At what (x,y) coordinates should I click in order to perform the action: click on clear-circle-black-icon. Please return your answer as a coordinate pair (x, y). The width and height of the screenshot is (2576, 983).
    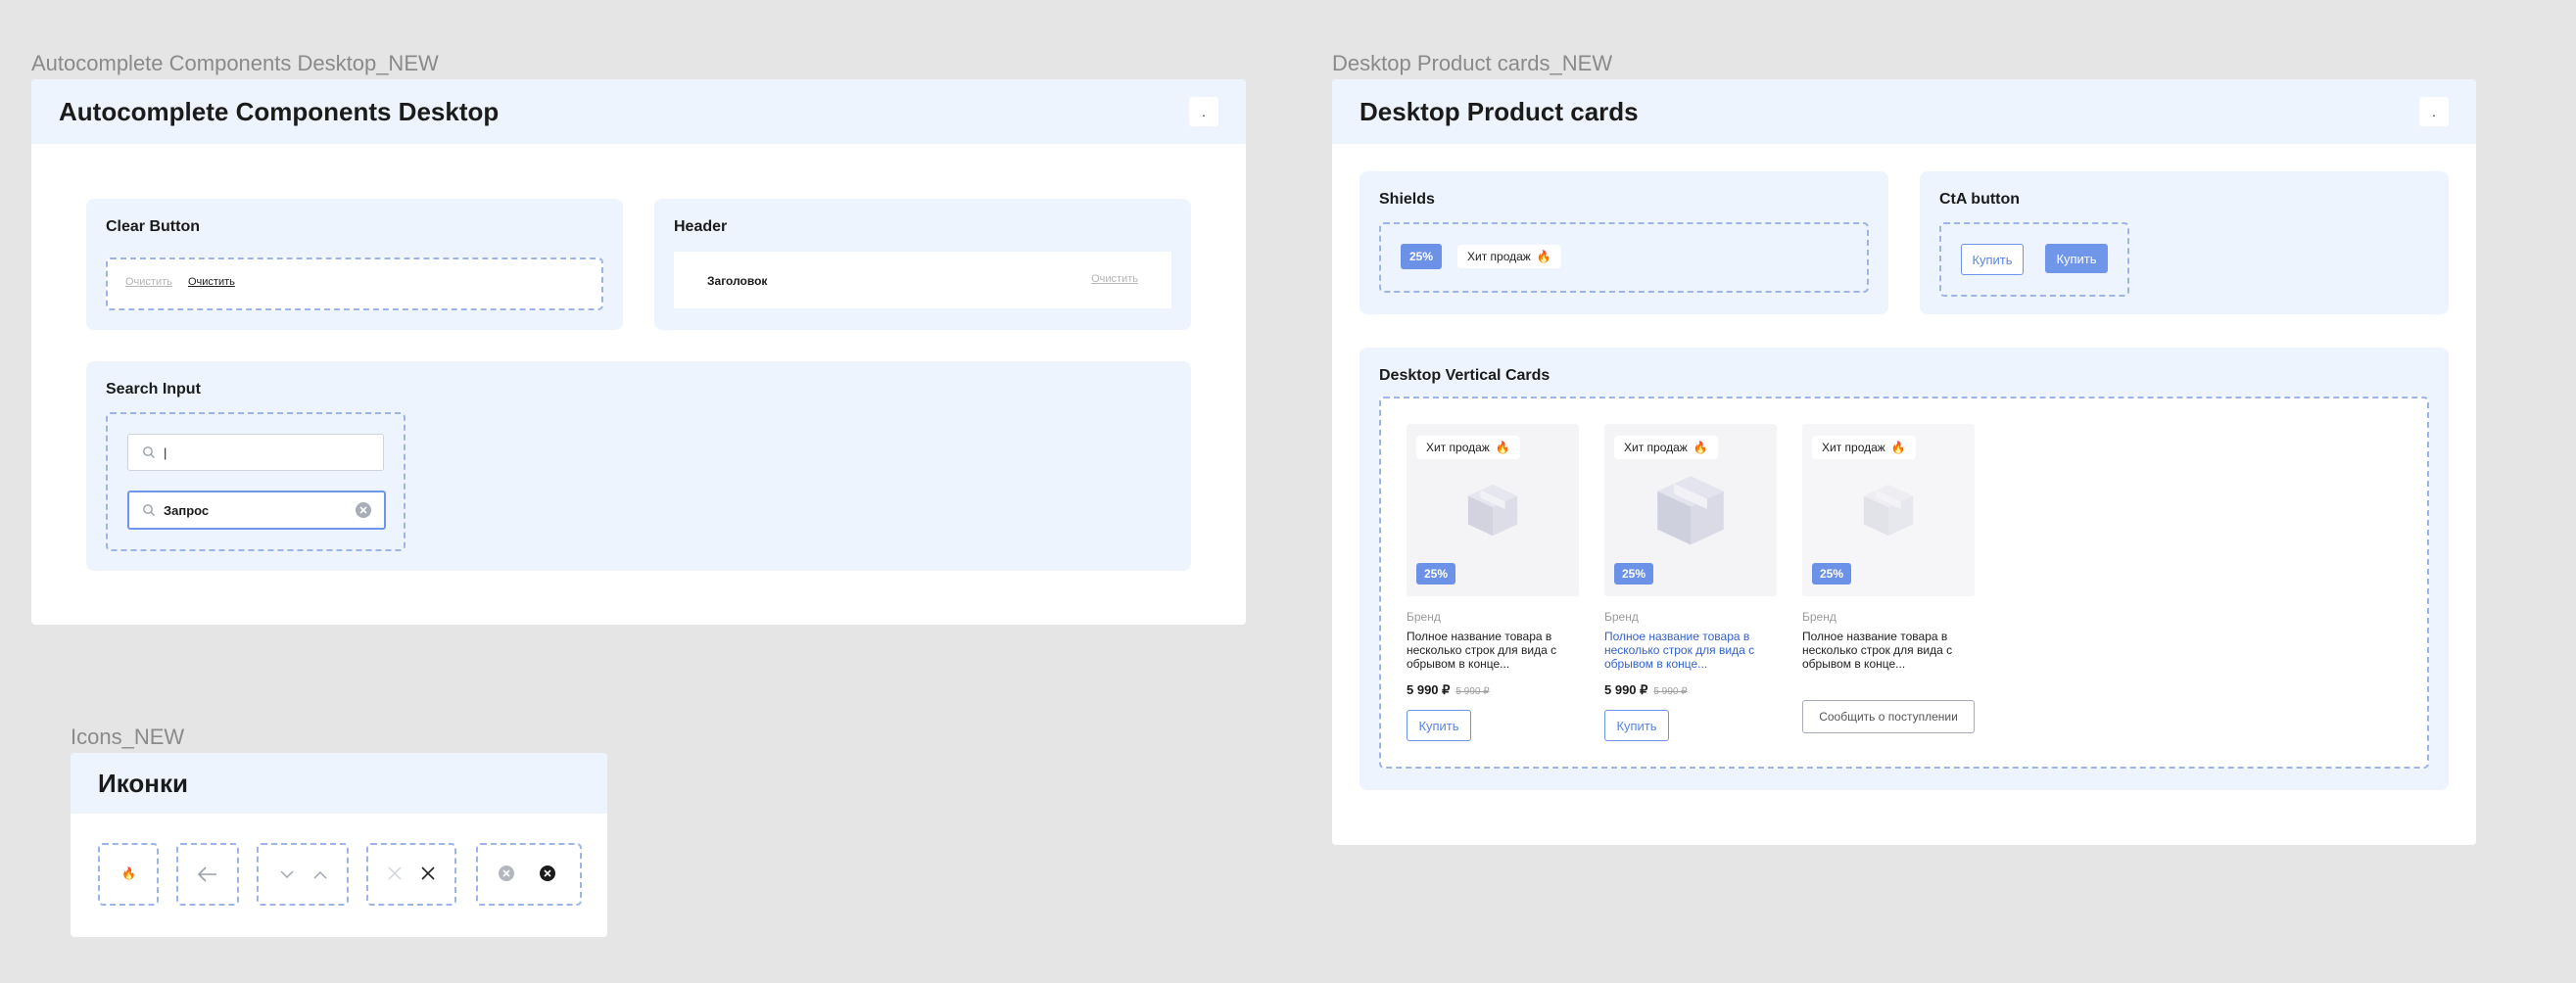
    Looking at the image, I should click on (547, 873).